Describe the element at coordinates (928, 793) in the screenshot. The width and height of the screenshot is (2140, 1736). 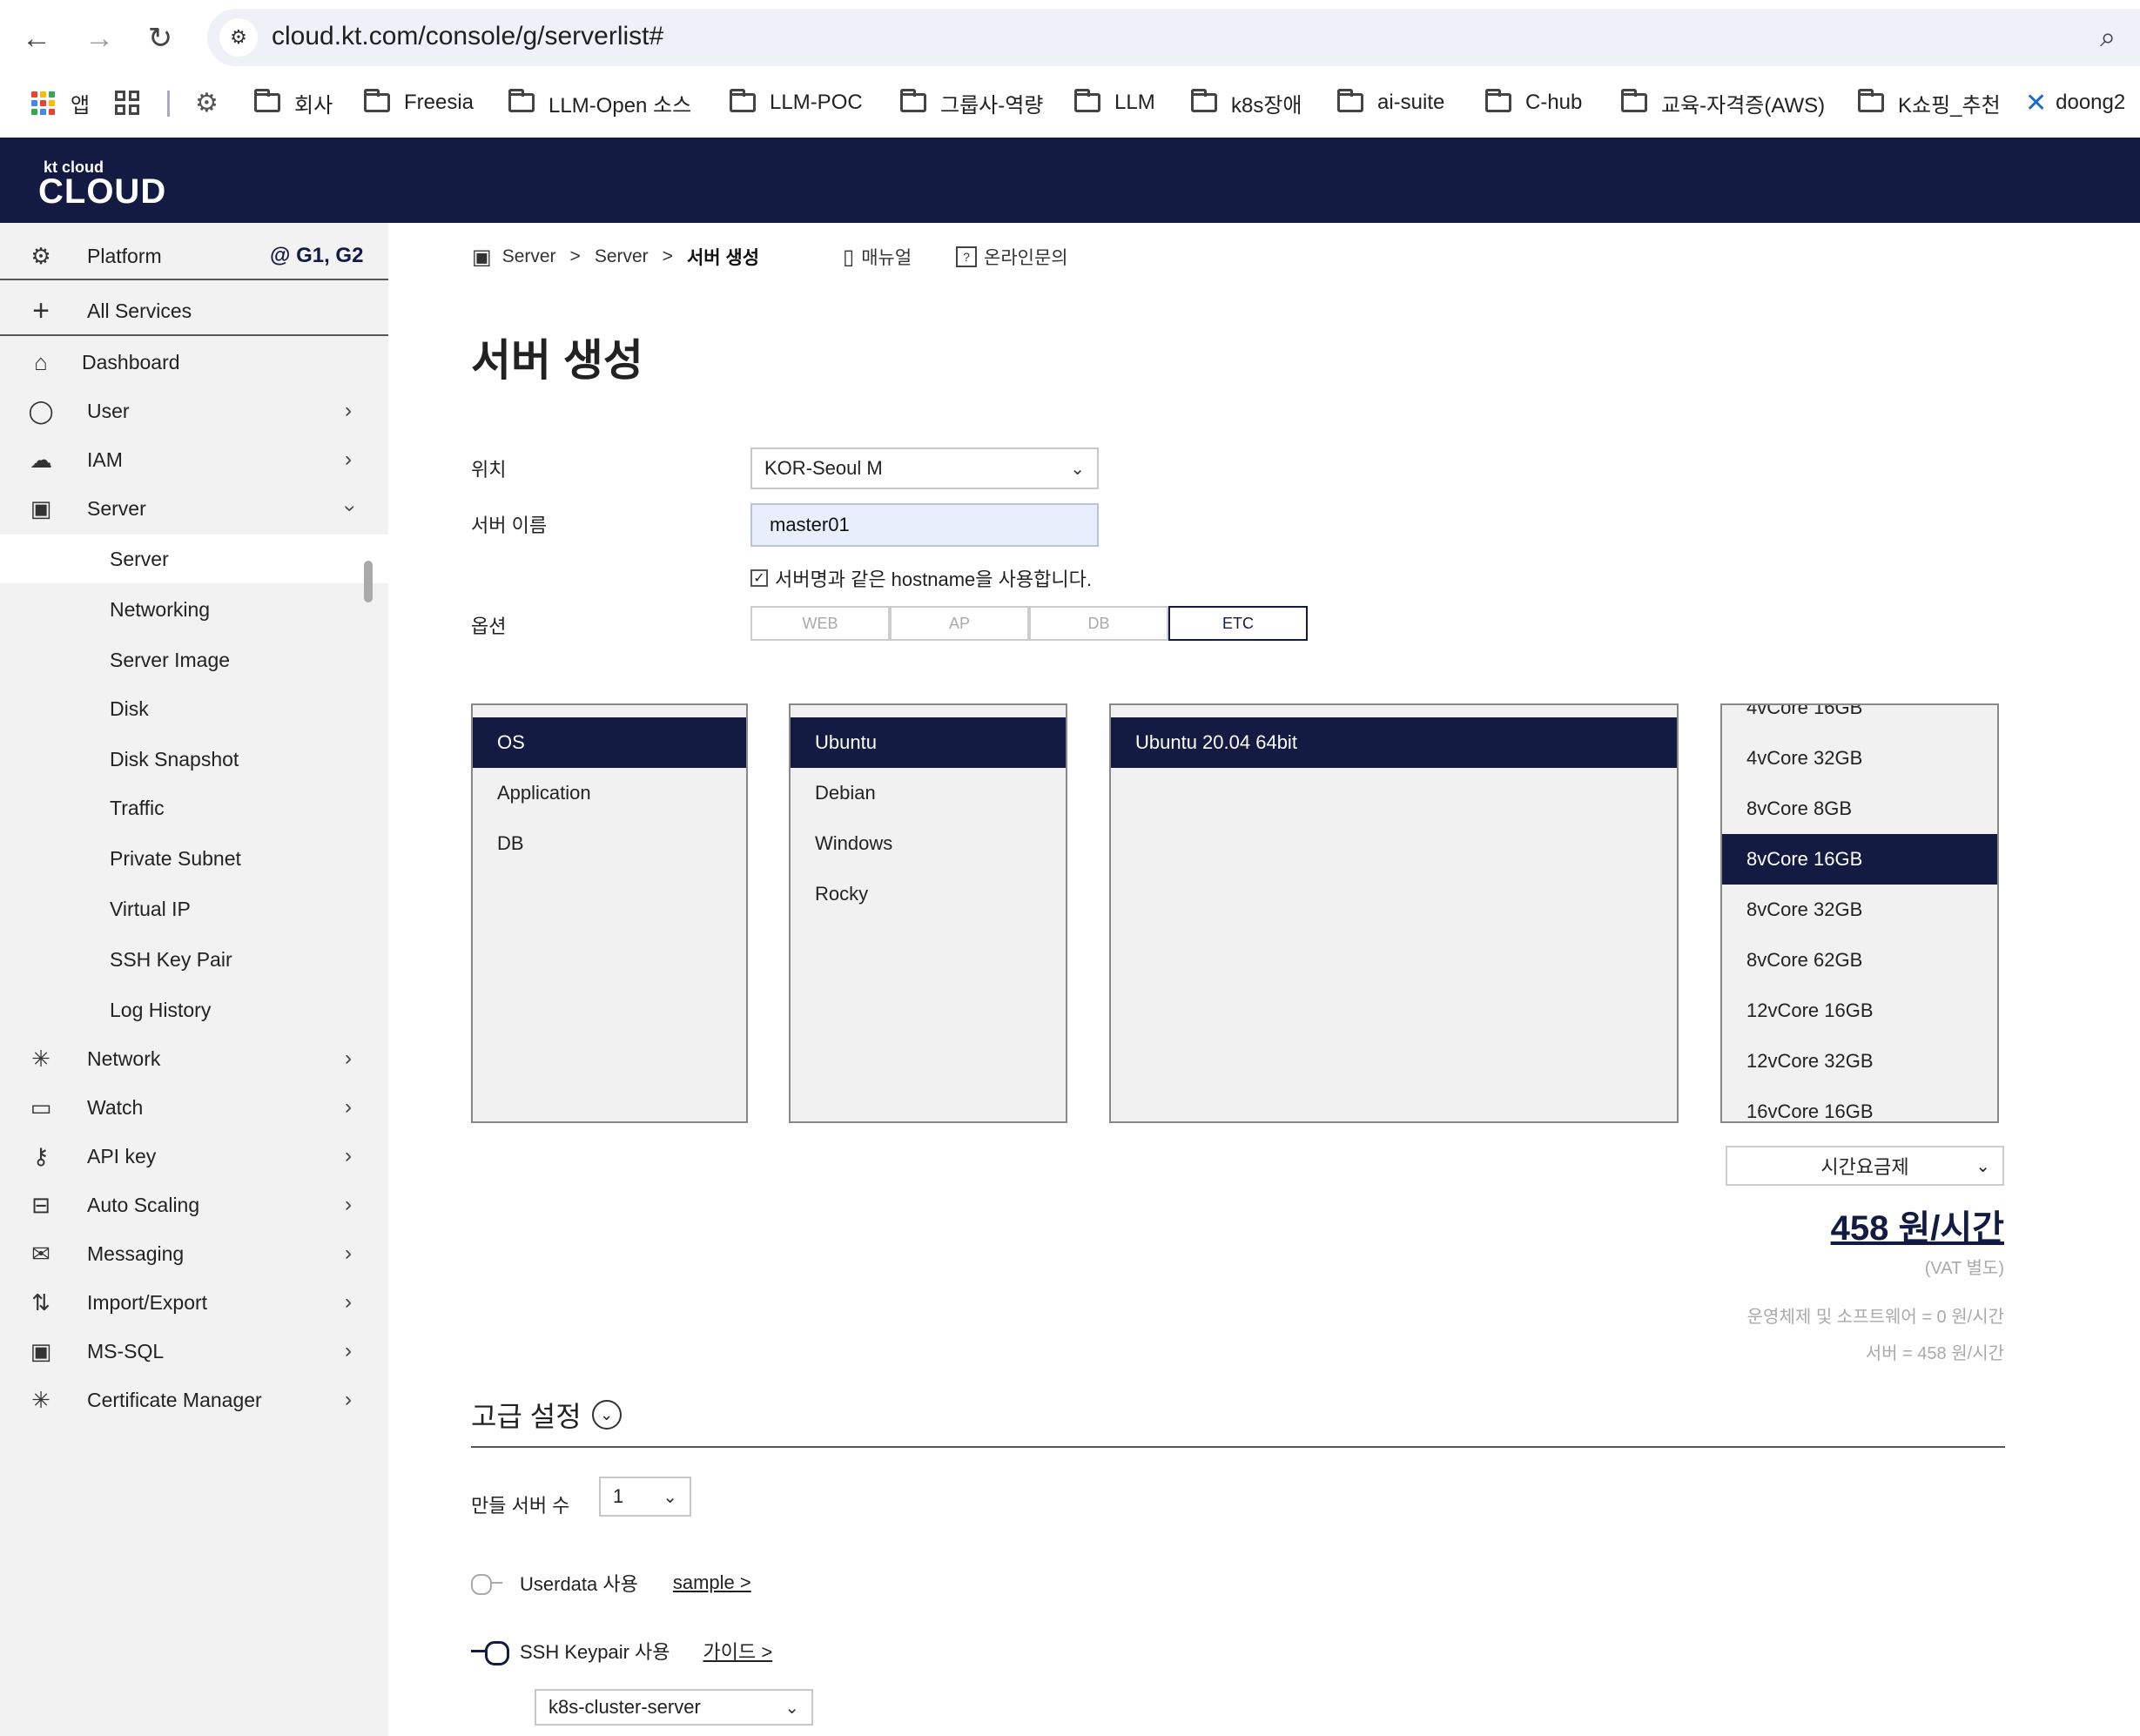
I see `list-item: Debian` at that location.